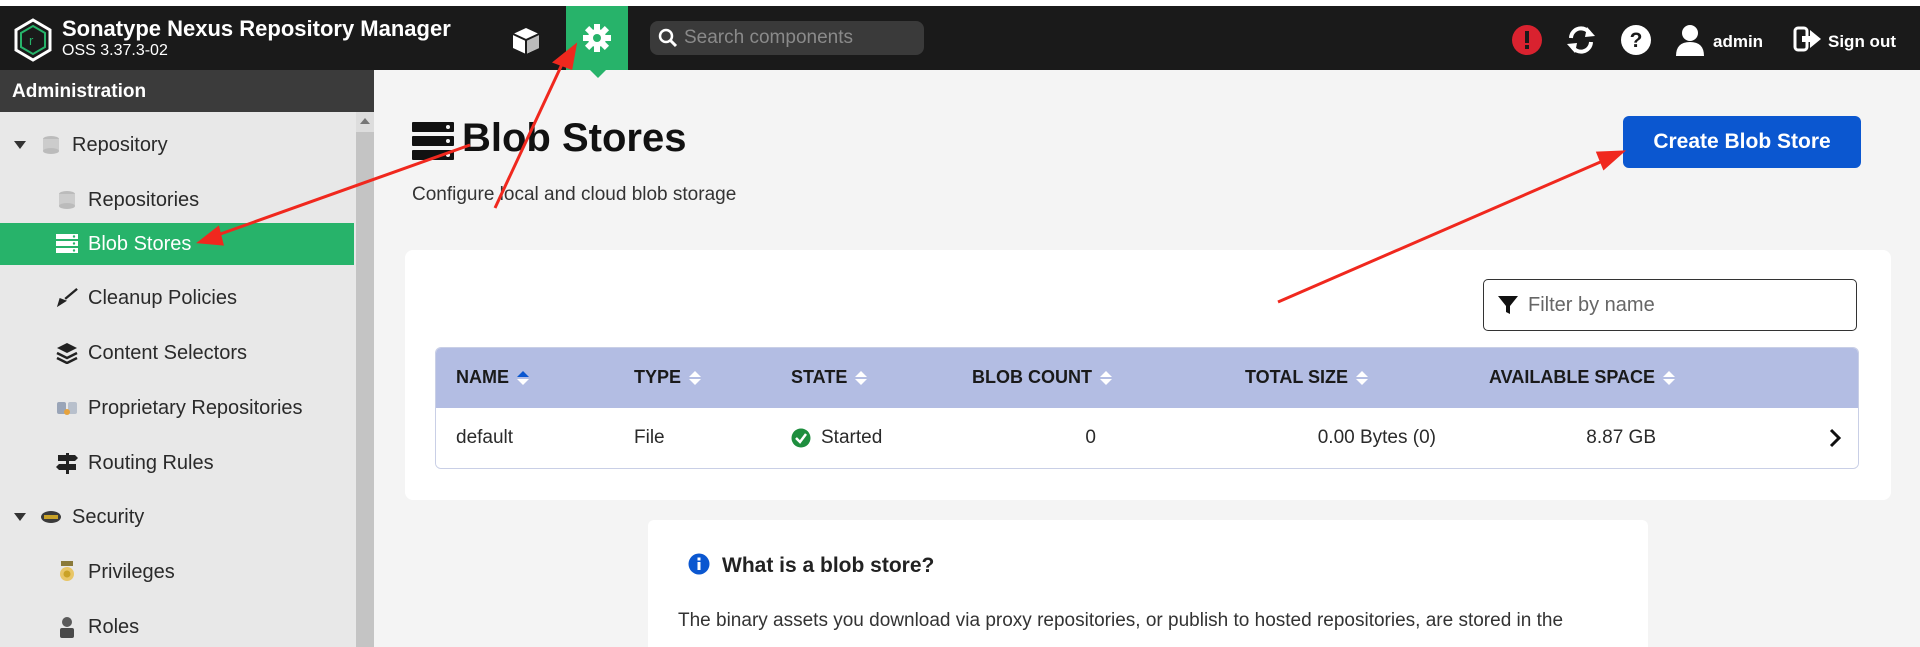  What do you see at coordinates (120, 144) in the screenshot?
I see `sidebar-item-label: Repository` at bounding box center [120, 144].